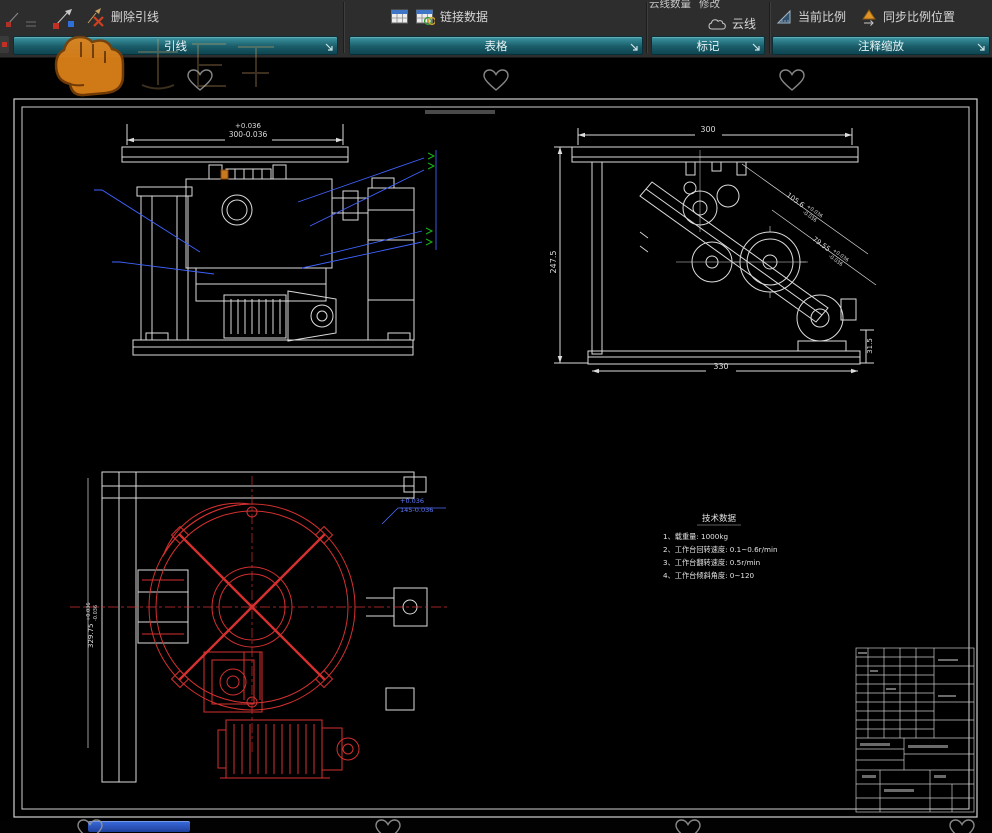  I want to click on dimension-text: 300-0.036, so click(248, 134).